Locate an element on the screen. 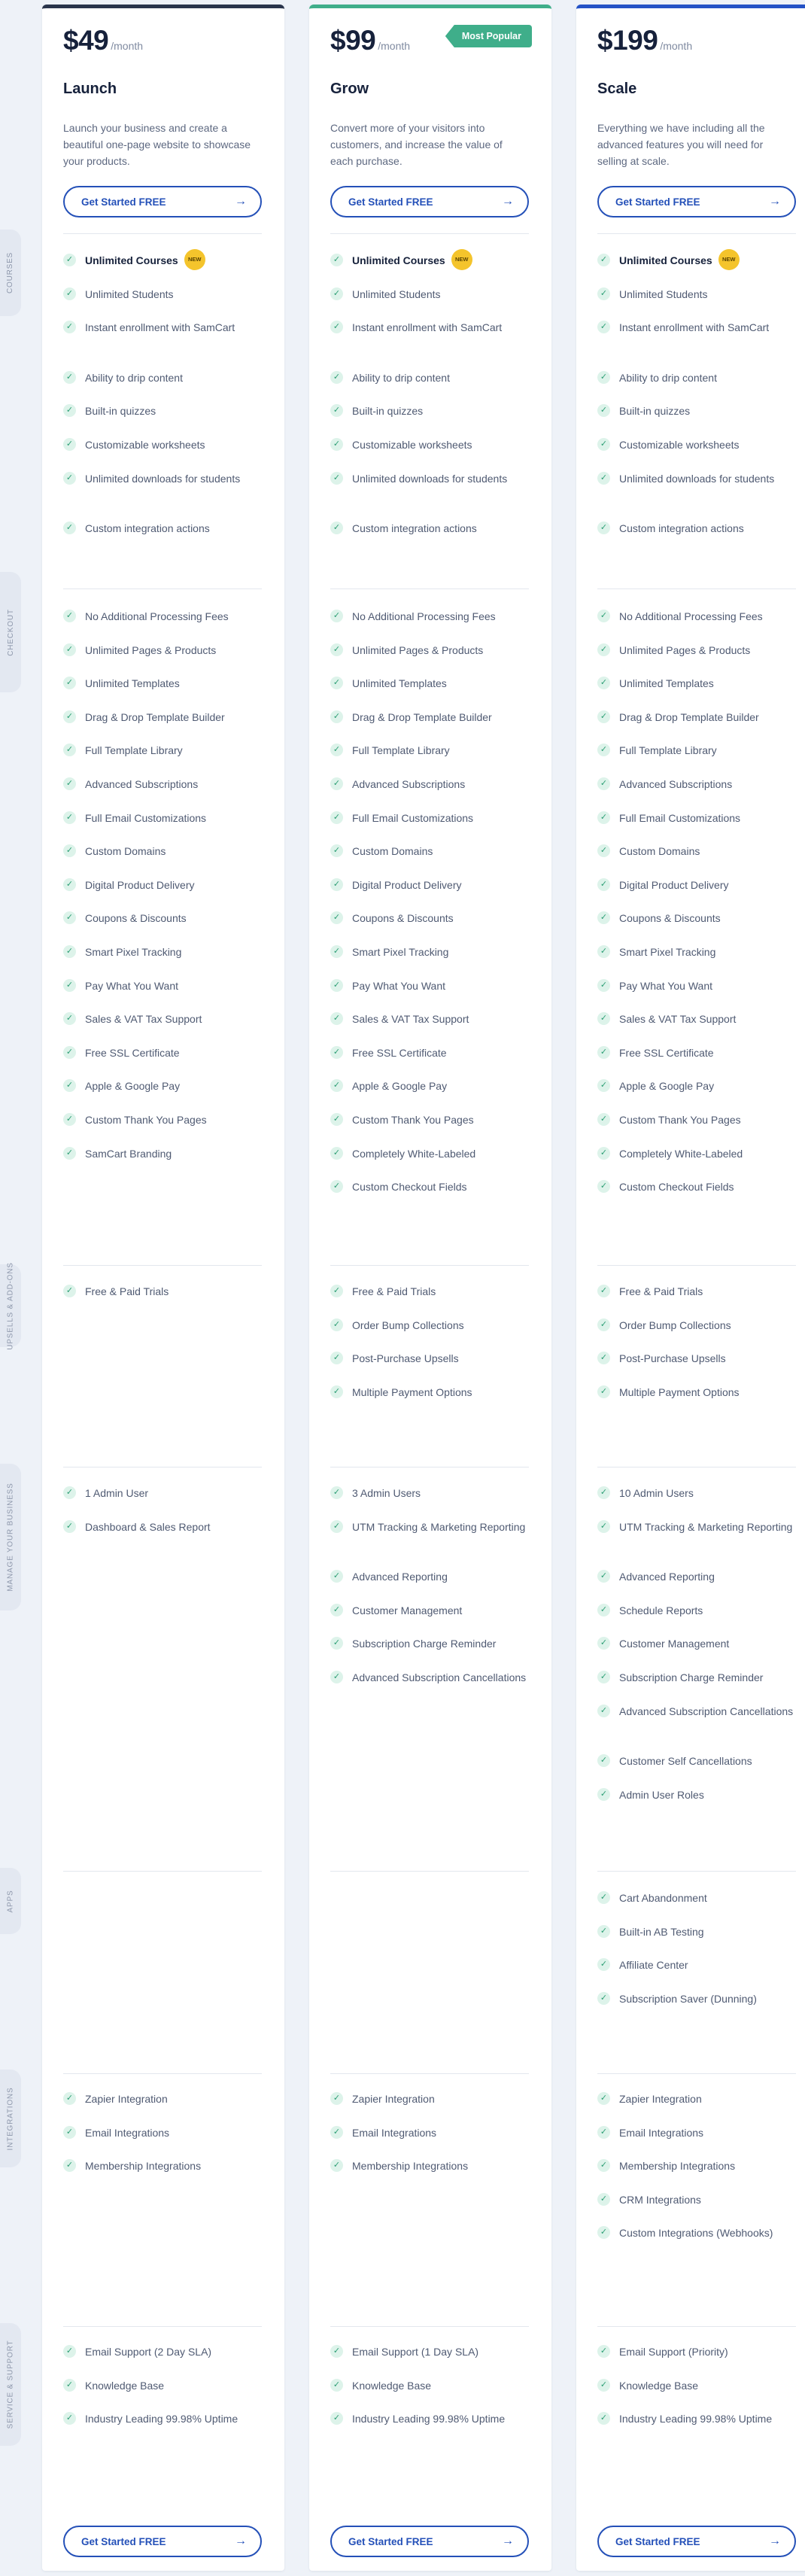 The width and height of the screenshot is (805, 2576). feature-item: ✓ Industry Leading 99.98% Uptime is located at coordinates (165, 2418).